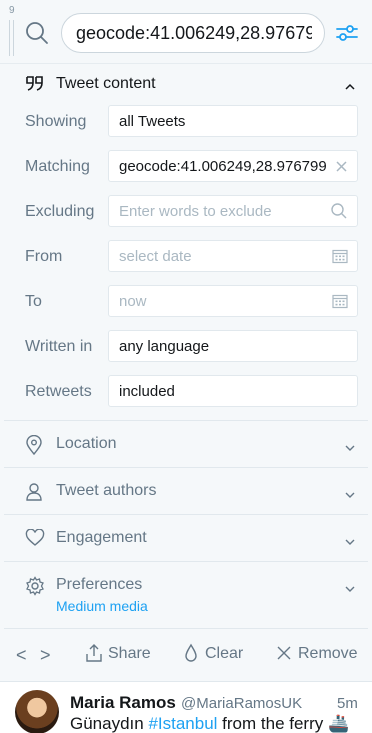 This screenshot has height=733, width=372. Describe the element at coordinates (341, 169) in the screenshot. I see `clear-icon` at that location.